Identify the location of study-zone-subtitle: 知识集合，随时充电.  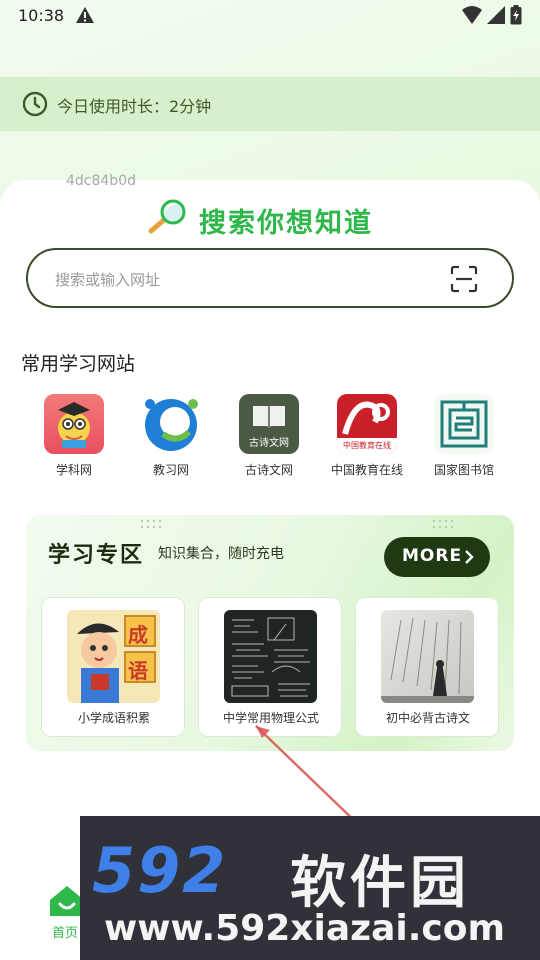
(221, 554).